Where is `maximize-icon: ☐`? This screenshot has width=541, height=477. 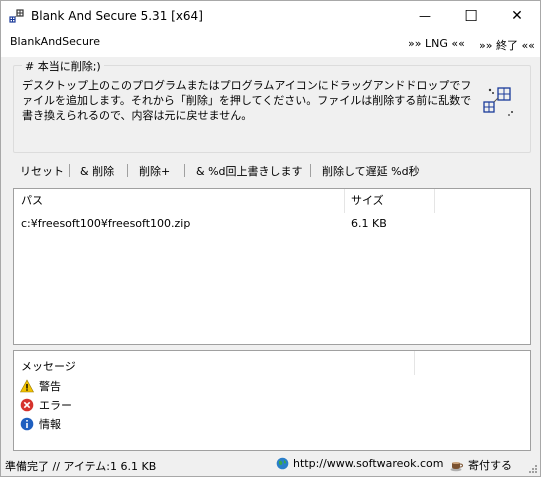 maximize-icon: ☐ is located at coordinates (471, 16).